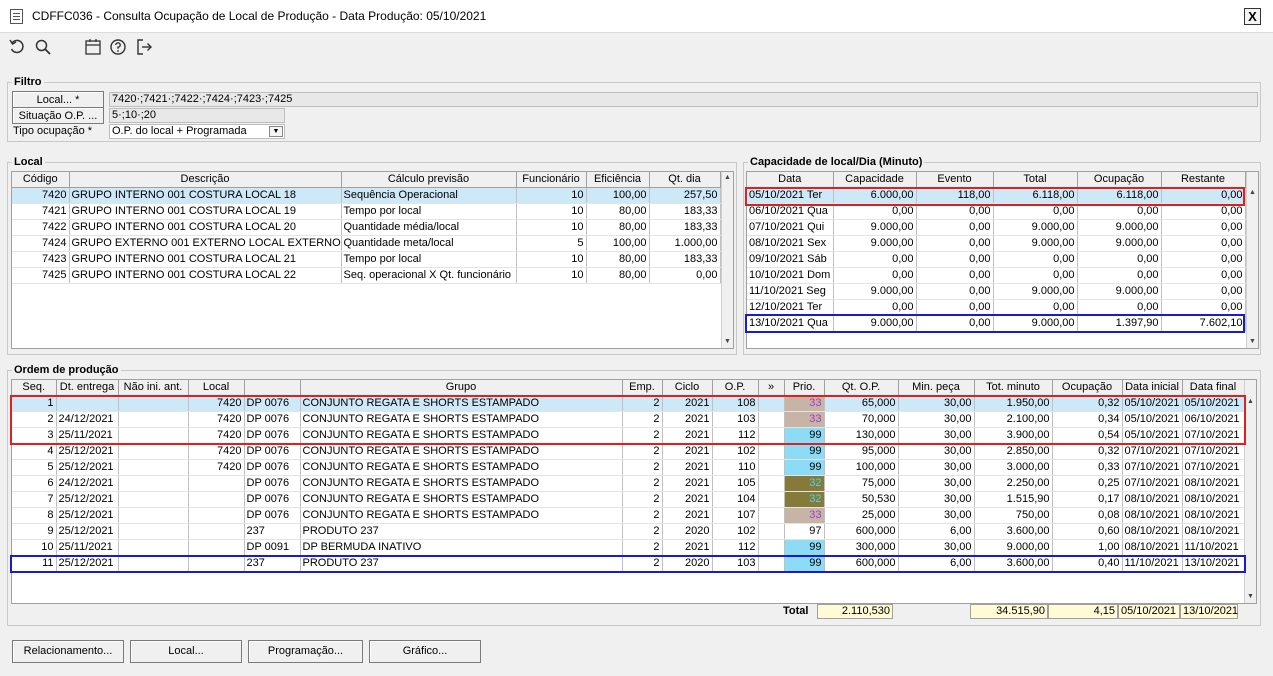 Image resolution: width=1273 pixels, height=676 pixels. What do you see at coordinates (34, 435) in the screenshot?
I see `ordem-cell: 3` at bounding box center [34, 435].